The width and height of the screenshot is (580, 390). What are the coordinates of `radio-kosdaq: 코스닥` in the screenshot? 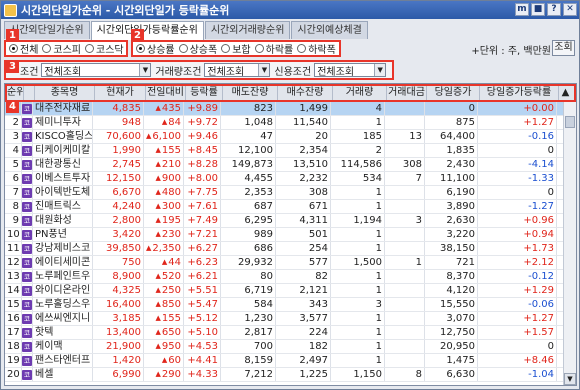 It's located at (104, 48).